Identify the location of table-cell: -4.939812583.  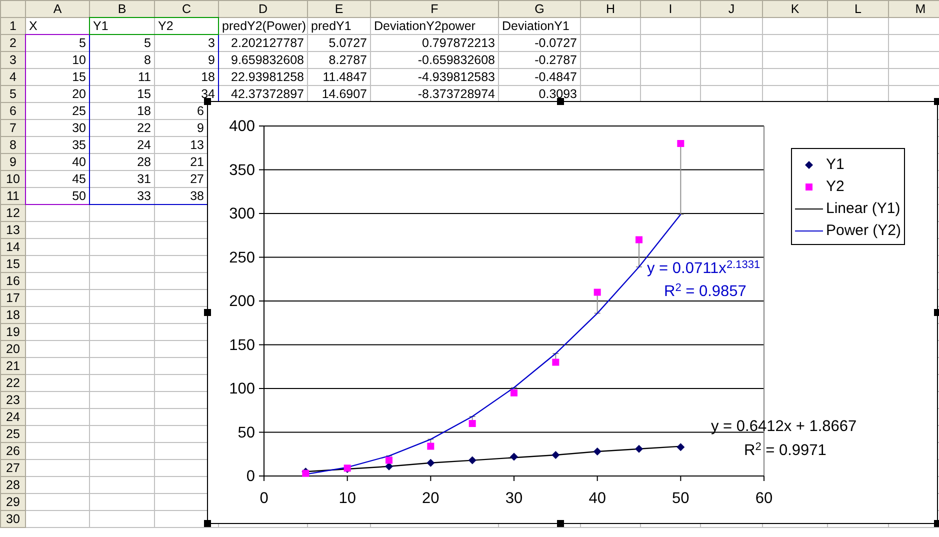
(434, 77).